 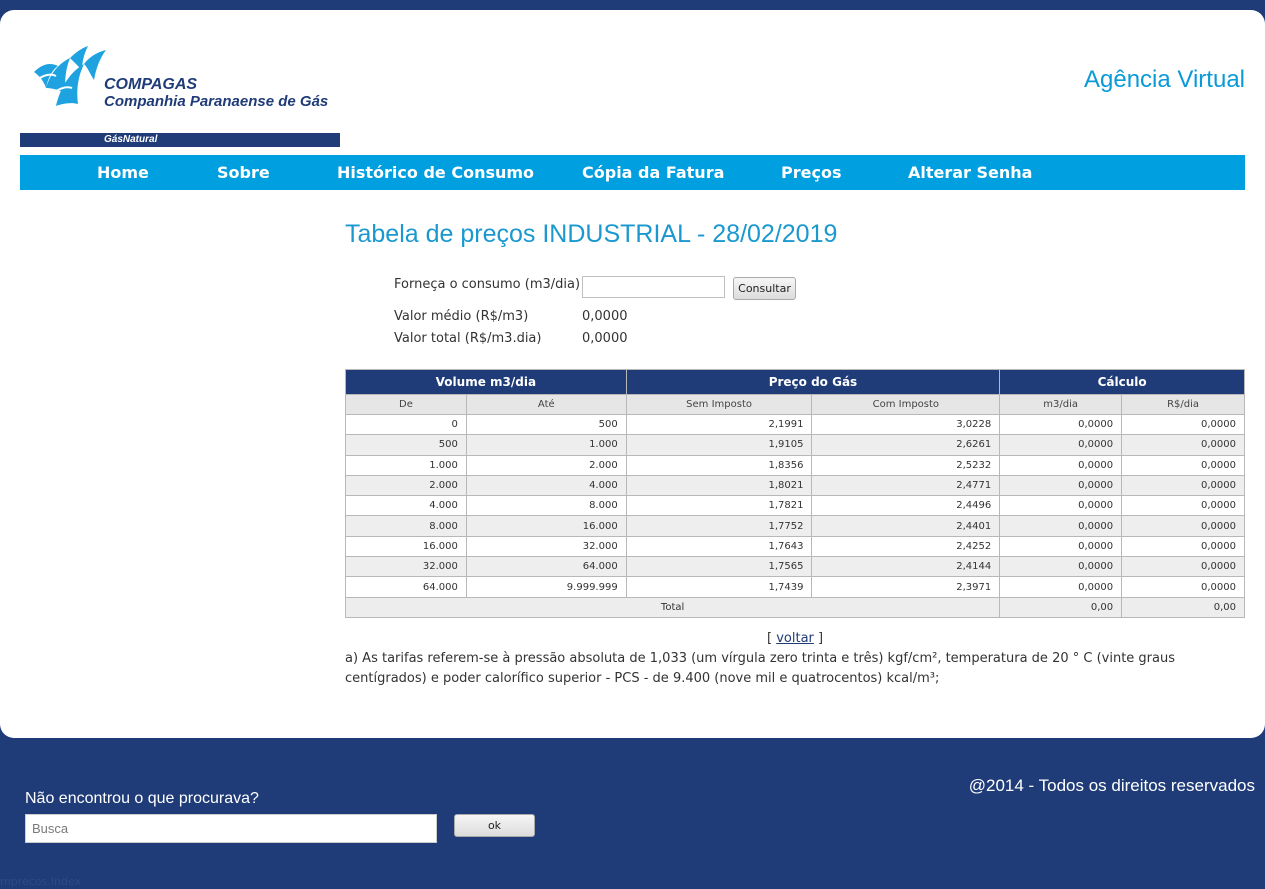 I want to click on nav-alterar-senha: Alterar Senha, so click(x=970, y=172).